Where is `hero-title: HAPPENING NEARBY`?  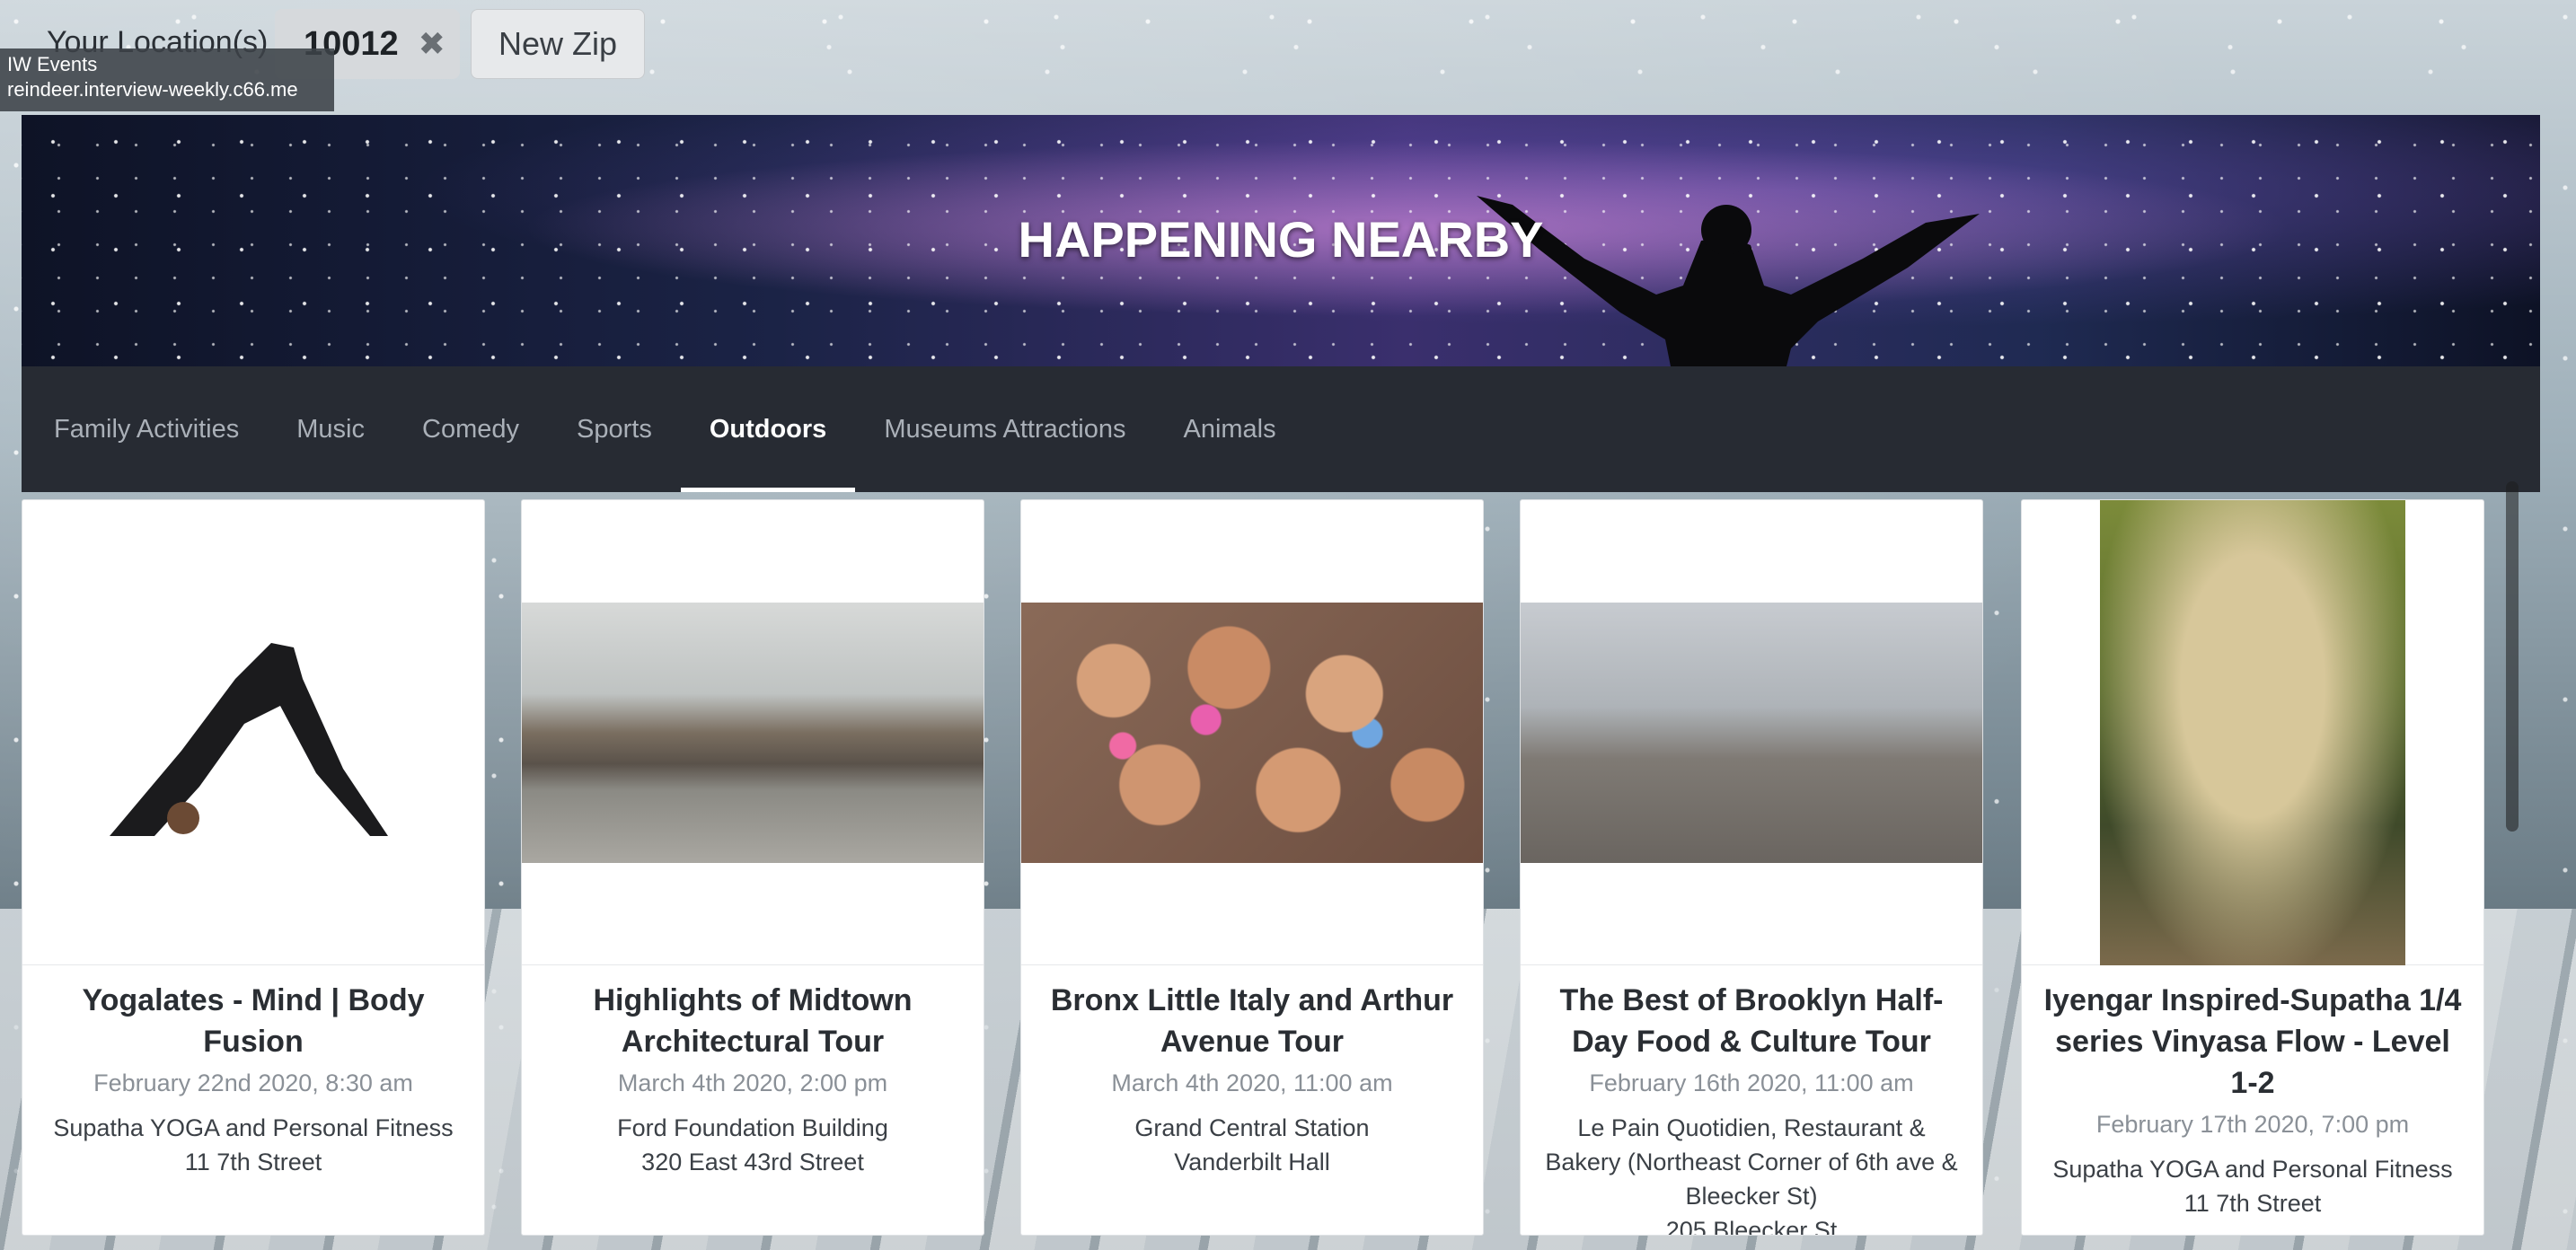
hero-title: HAPPENING NEARBY is located at coordinates (1281, 239).